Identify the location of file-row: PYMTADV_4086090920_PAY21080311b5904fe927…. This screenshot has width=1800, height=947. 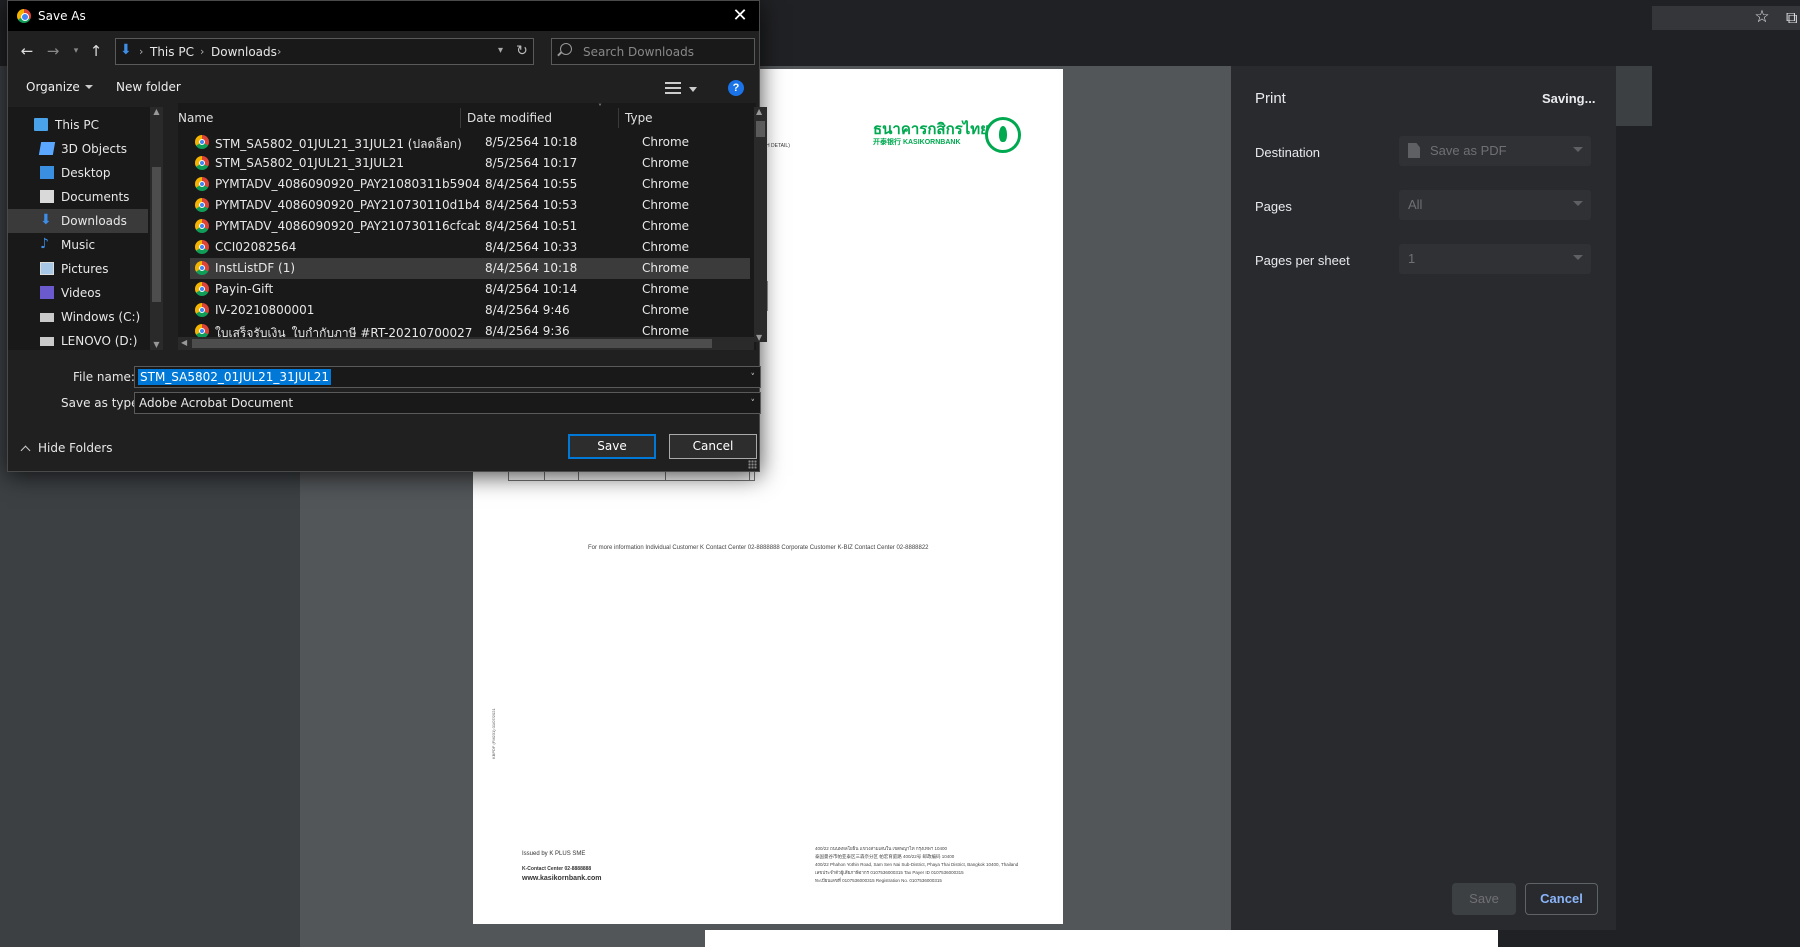
(470, 184).